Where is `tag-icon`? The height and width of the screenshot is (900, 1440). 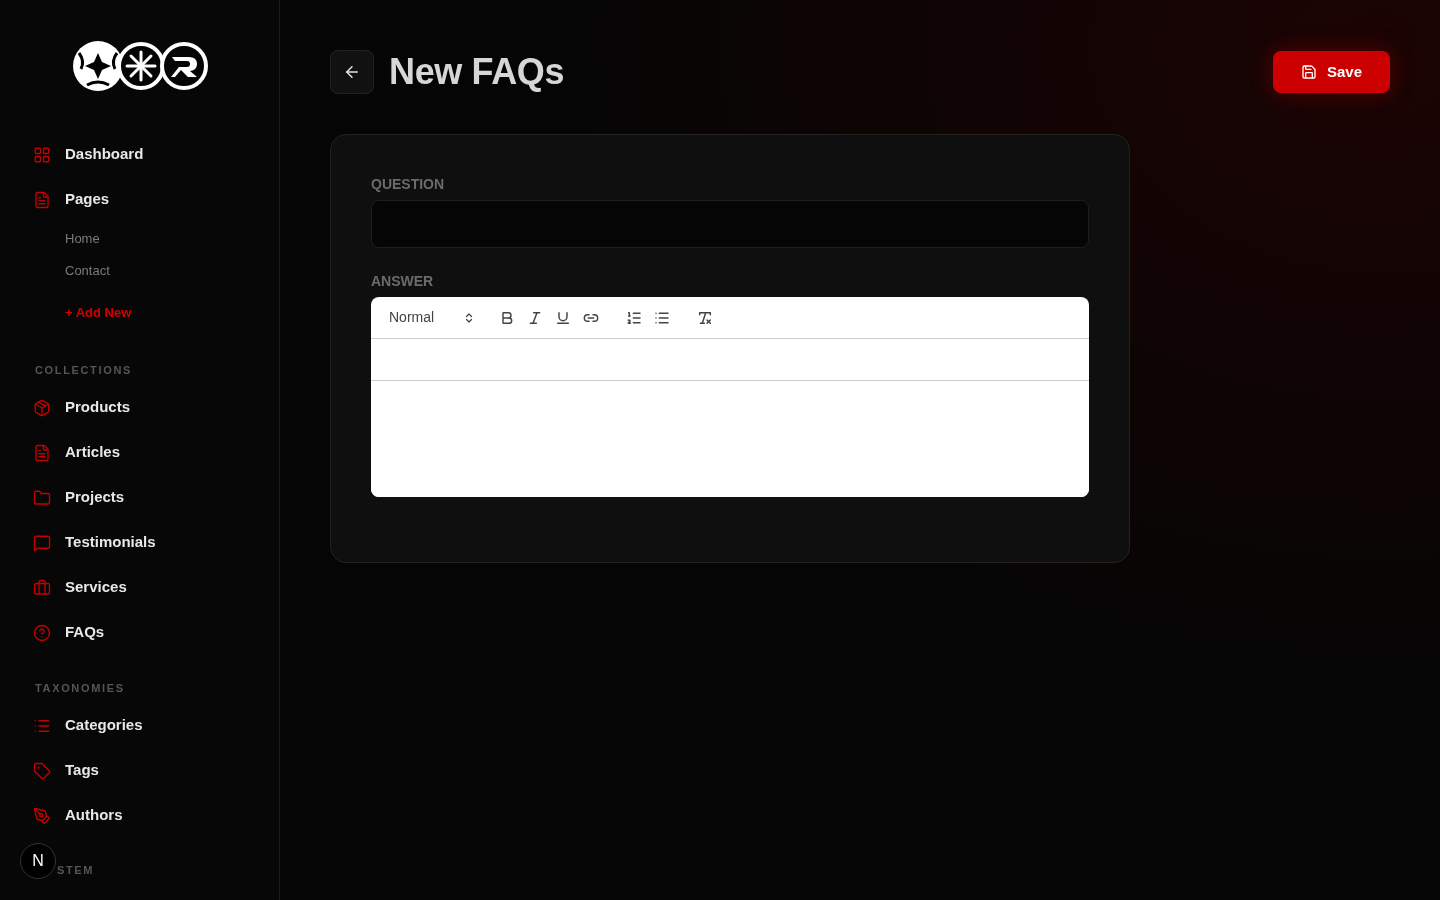 tag-icon is located at coordinates (42, 770).